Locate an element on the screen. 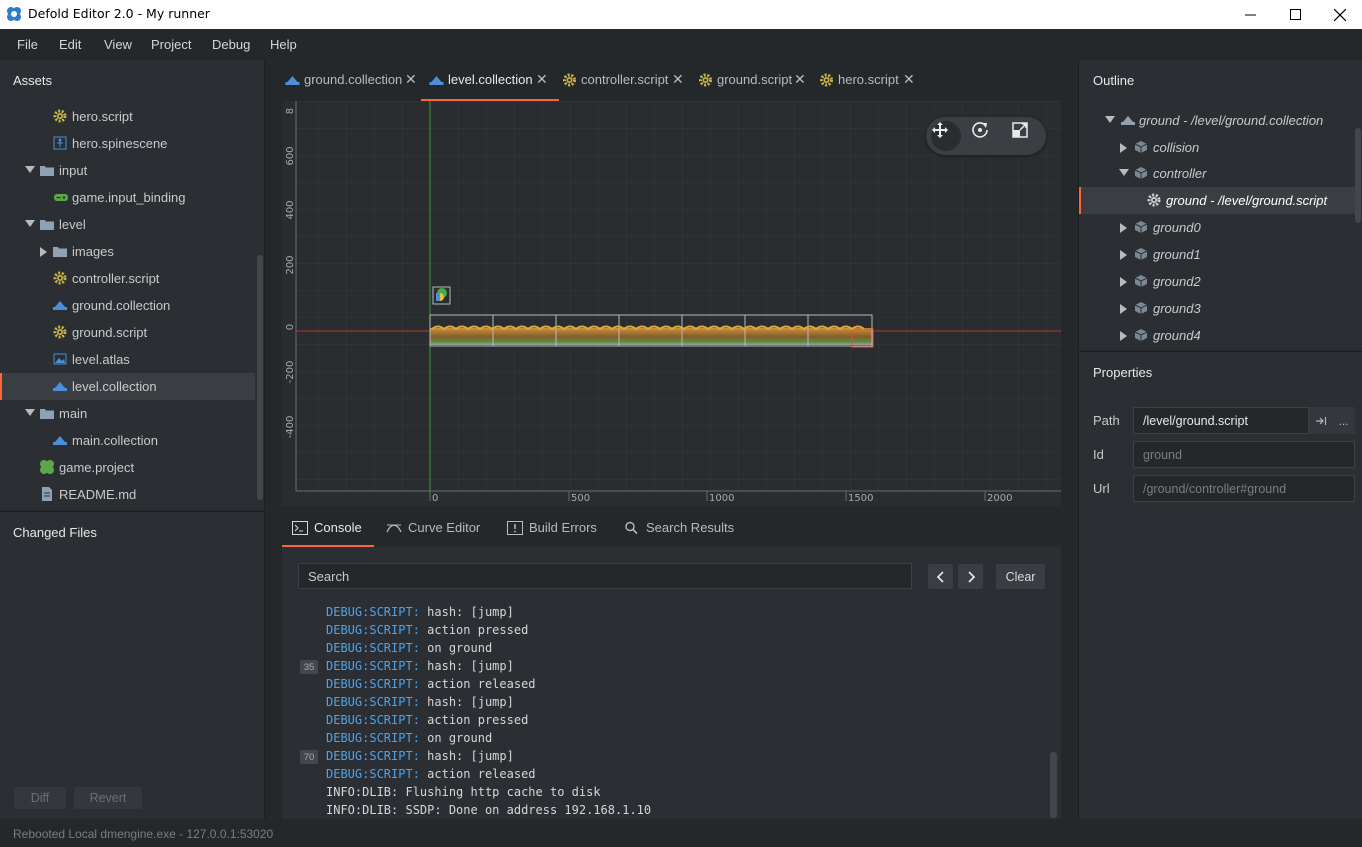  outline-item-controller: controller is located at coordinates (1217, 173).